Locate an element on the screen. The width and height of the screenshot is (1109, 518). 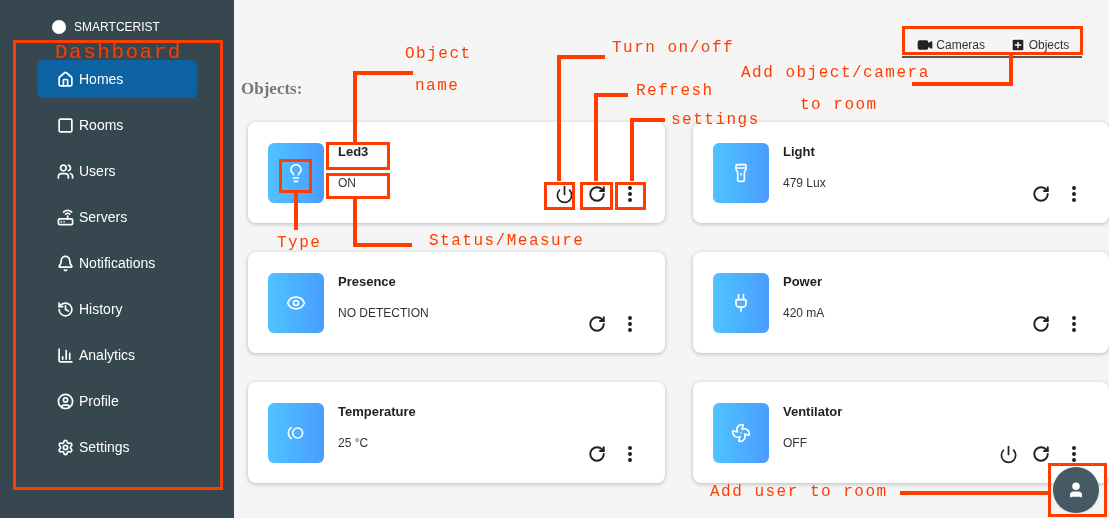
object-status: 25 °C is located at coordinates (354, 443).